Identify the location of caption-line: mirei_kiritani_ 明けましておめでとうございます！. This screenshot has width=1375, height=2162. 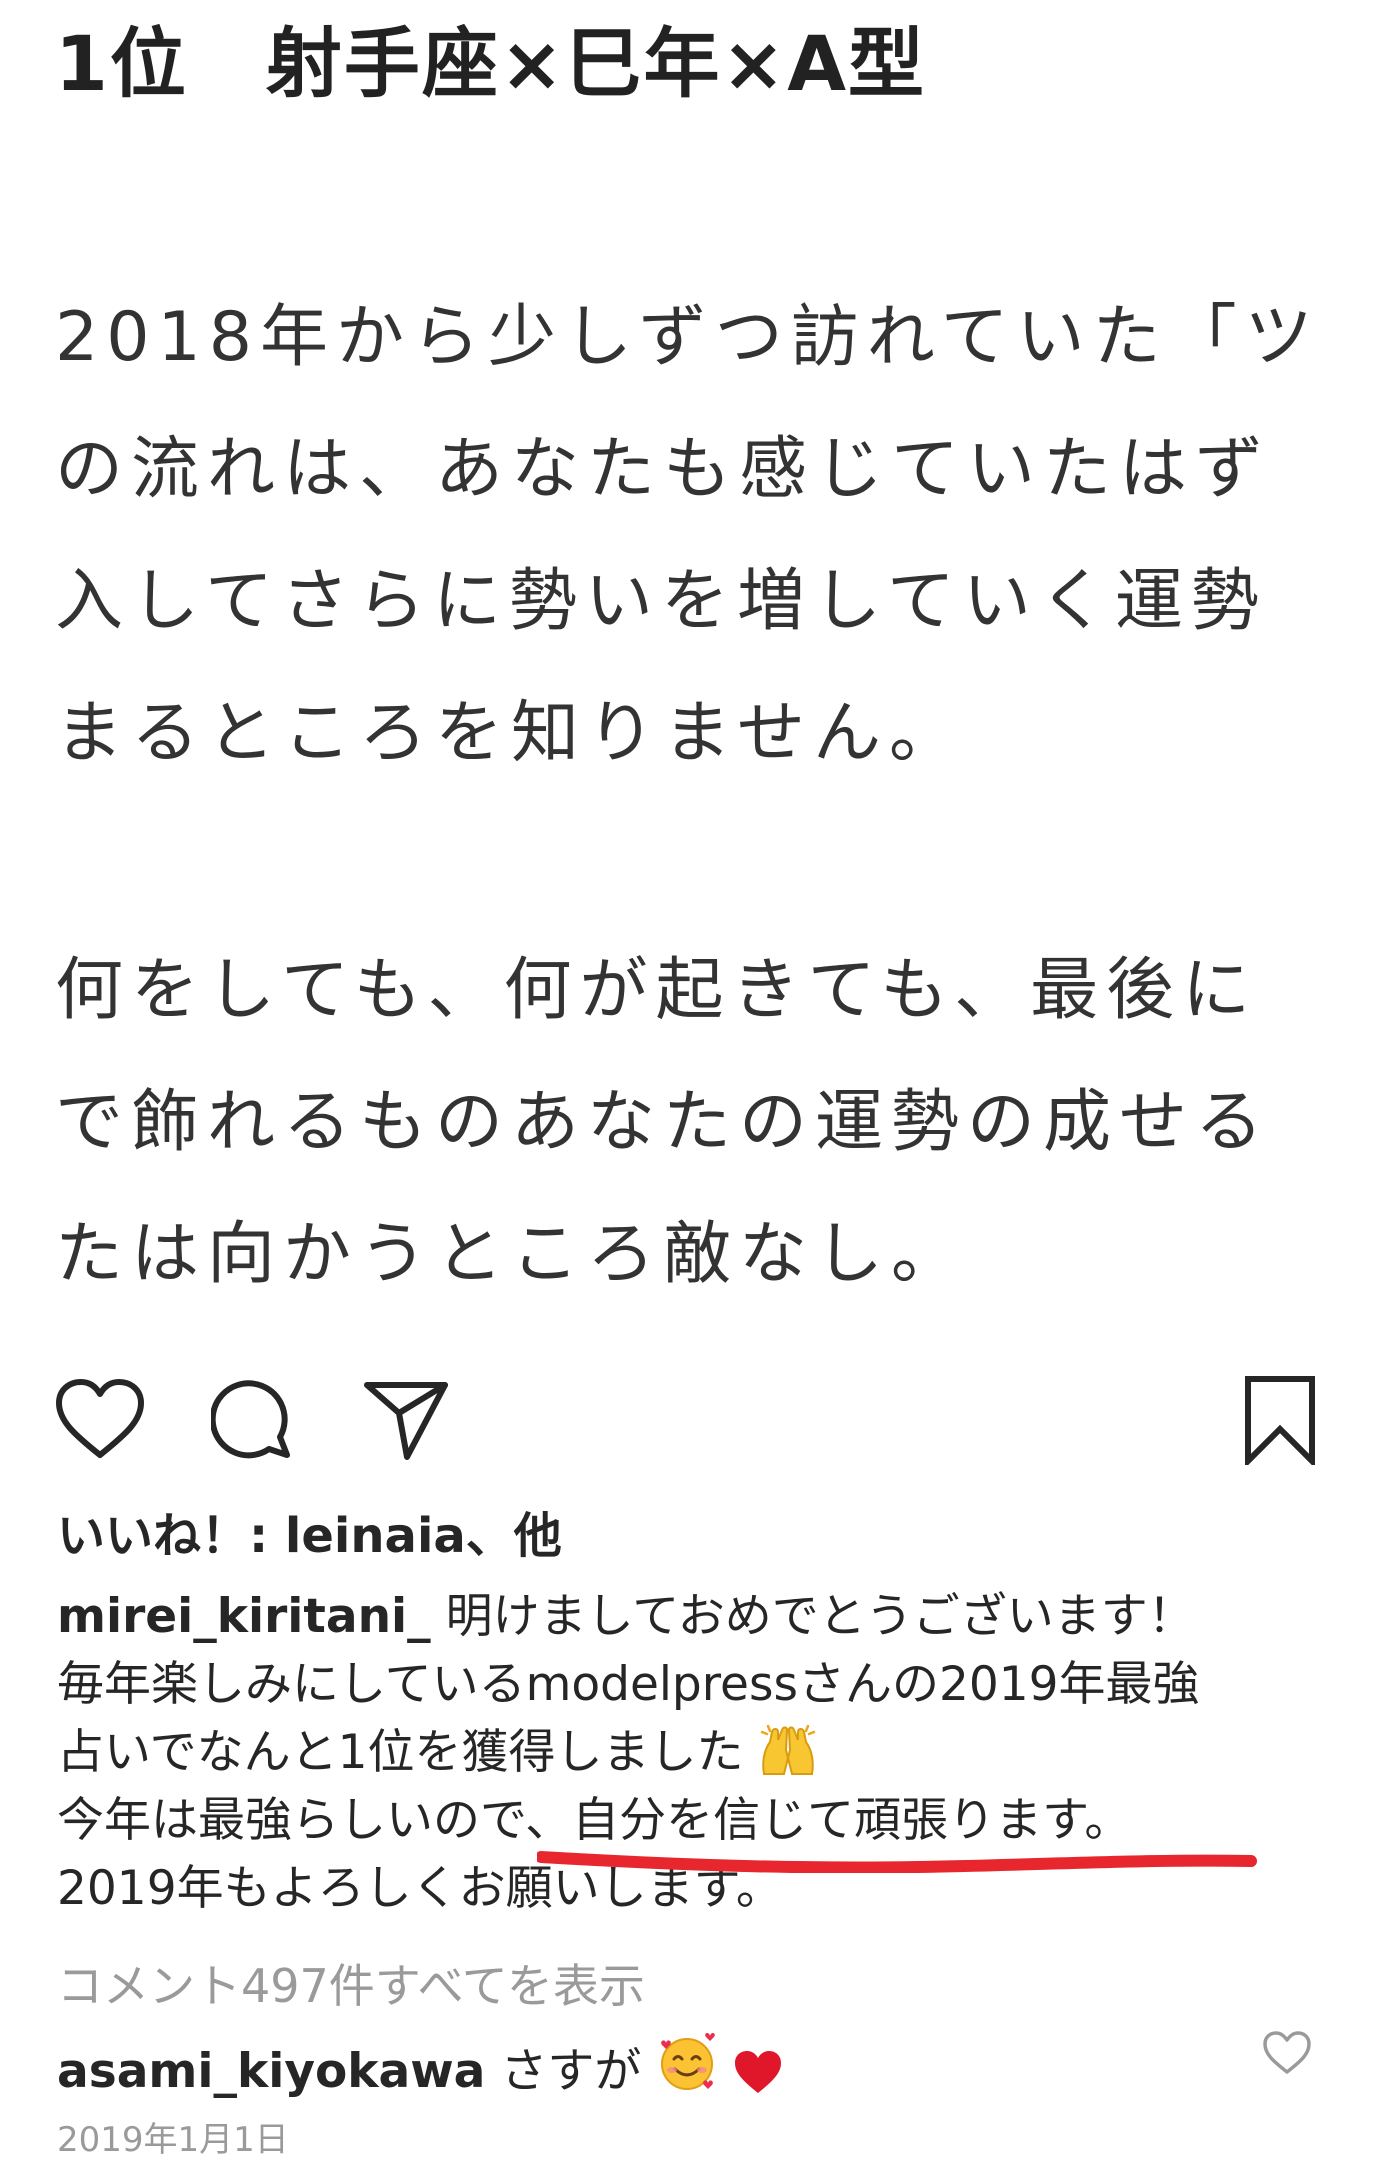
(702, 1617).